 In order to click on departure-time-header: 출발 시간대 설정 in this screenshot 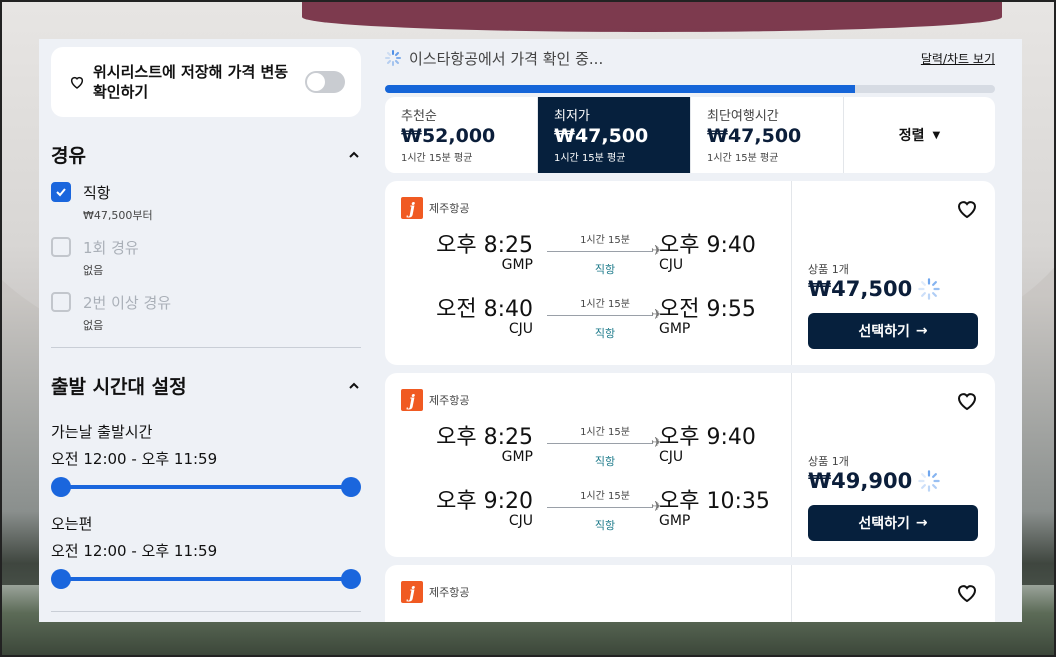, I will do `click(206, 385)`.